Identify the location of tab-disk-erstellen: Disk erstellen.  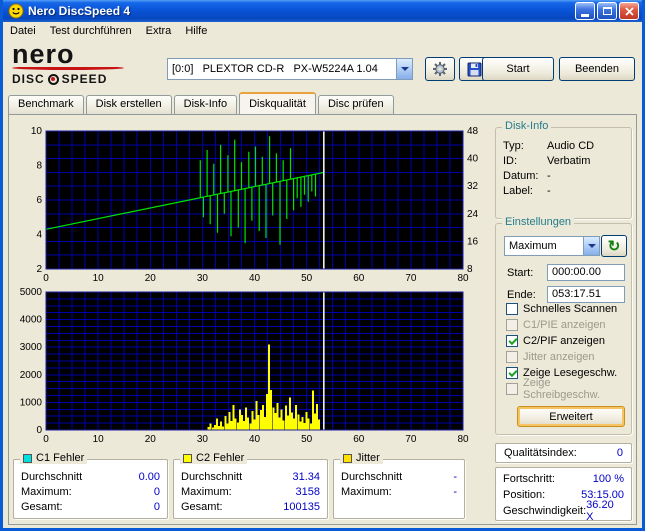
(128, 104).